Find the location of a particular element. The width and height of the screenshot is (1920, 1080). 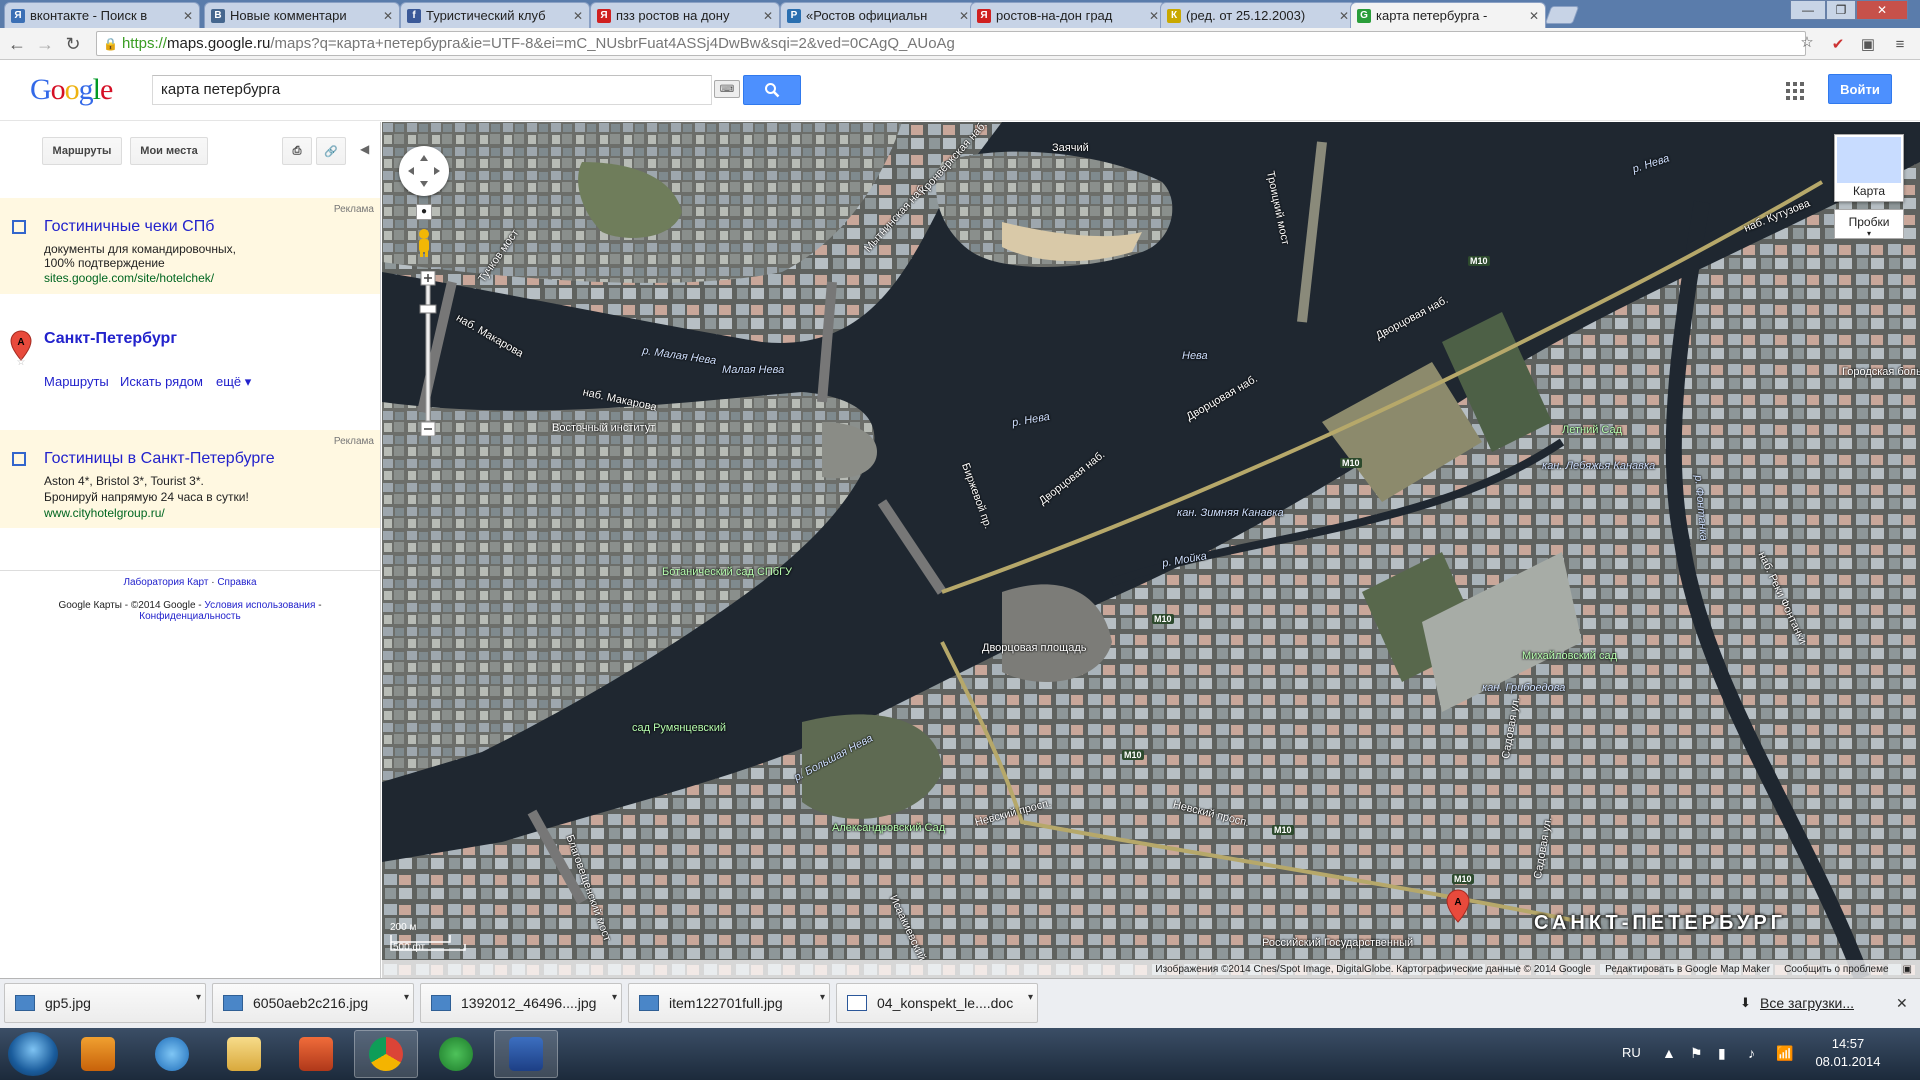

tab-5: Я ростов-на-дон град ✕ is located at coordinates (1068, 15).